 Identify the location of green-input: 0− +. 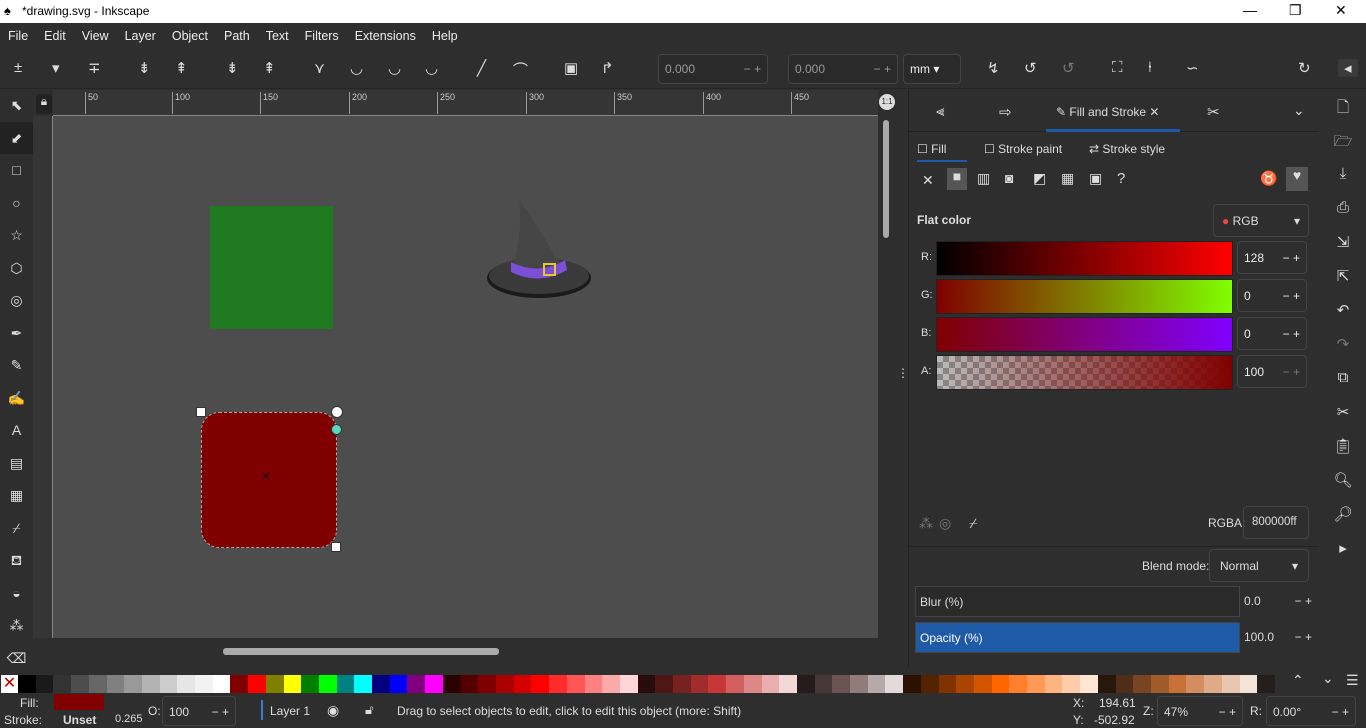
(1272, 295).